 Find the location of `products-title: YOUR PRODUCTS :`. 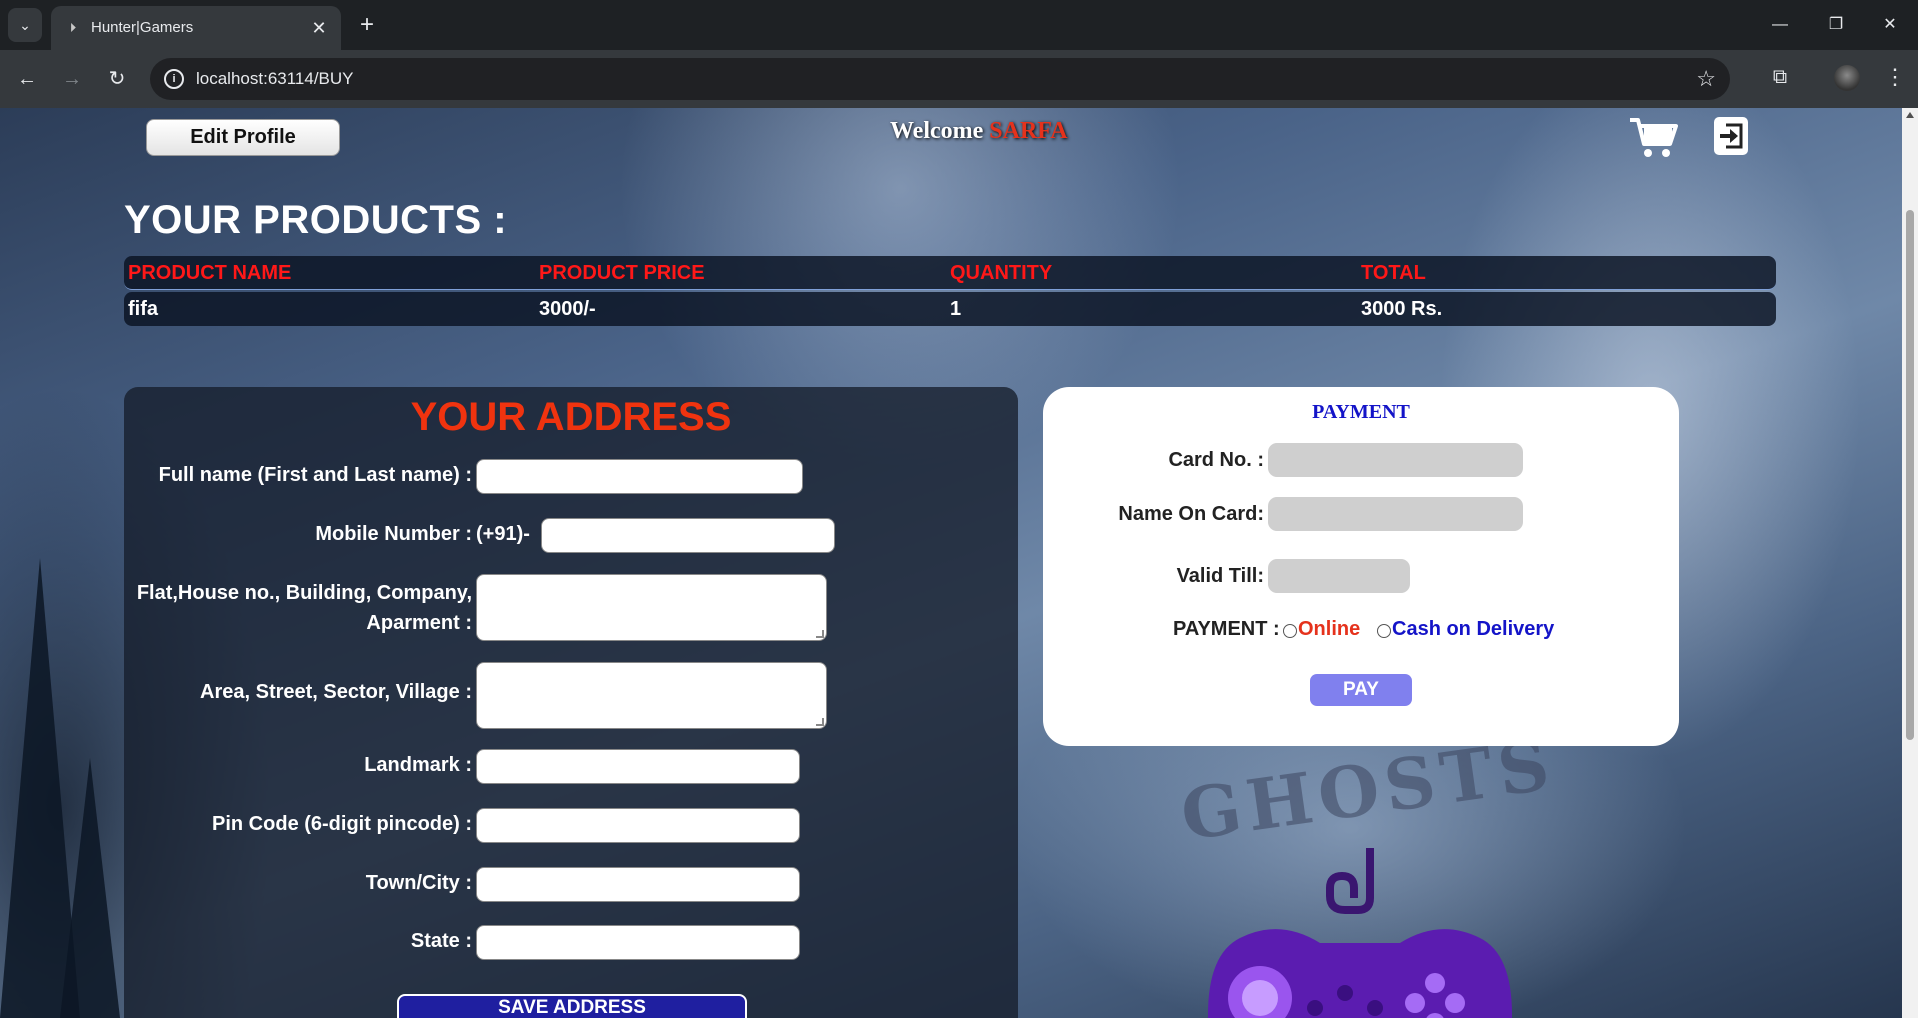

products-title: YOUR PRODUCTS : is located at coordinates (316, 220).